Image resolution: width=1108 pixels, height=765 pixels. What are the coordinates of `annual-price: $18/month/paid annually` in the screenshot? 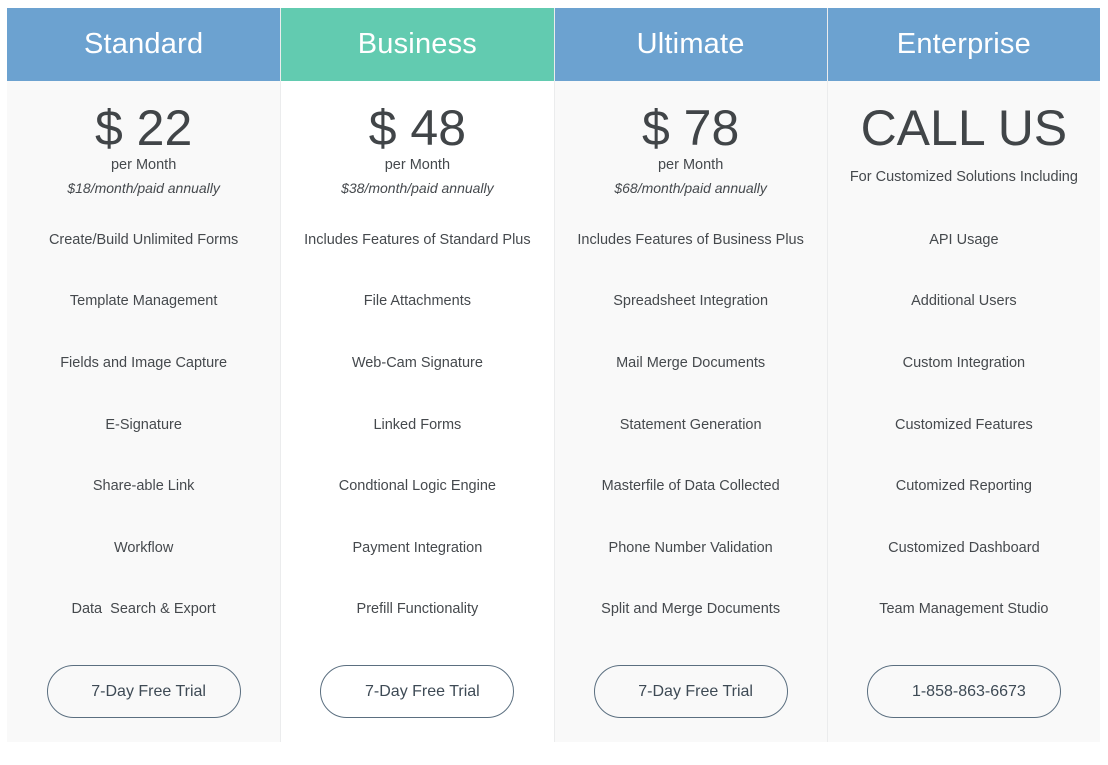 It's located at (143, 188).